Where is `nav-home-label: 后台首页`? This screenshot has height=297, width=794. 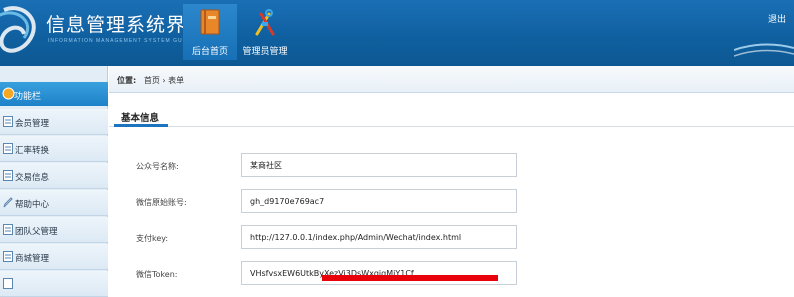 nav-home-label: 后台首页 is located at coordinates (209, 52).